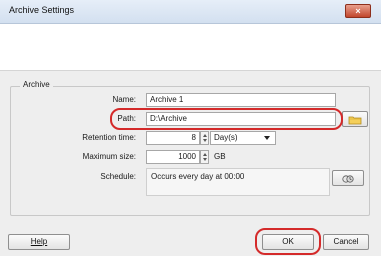  I want to click on name-label: Name:, so click(124, 99).